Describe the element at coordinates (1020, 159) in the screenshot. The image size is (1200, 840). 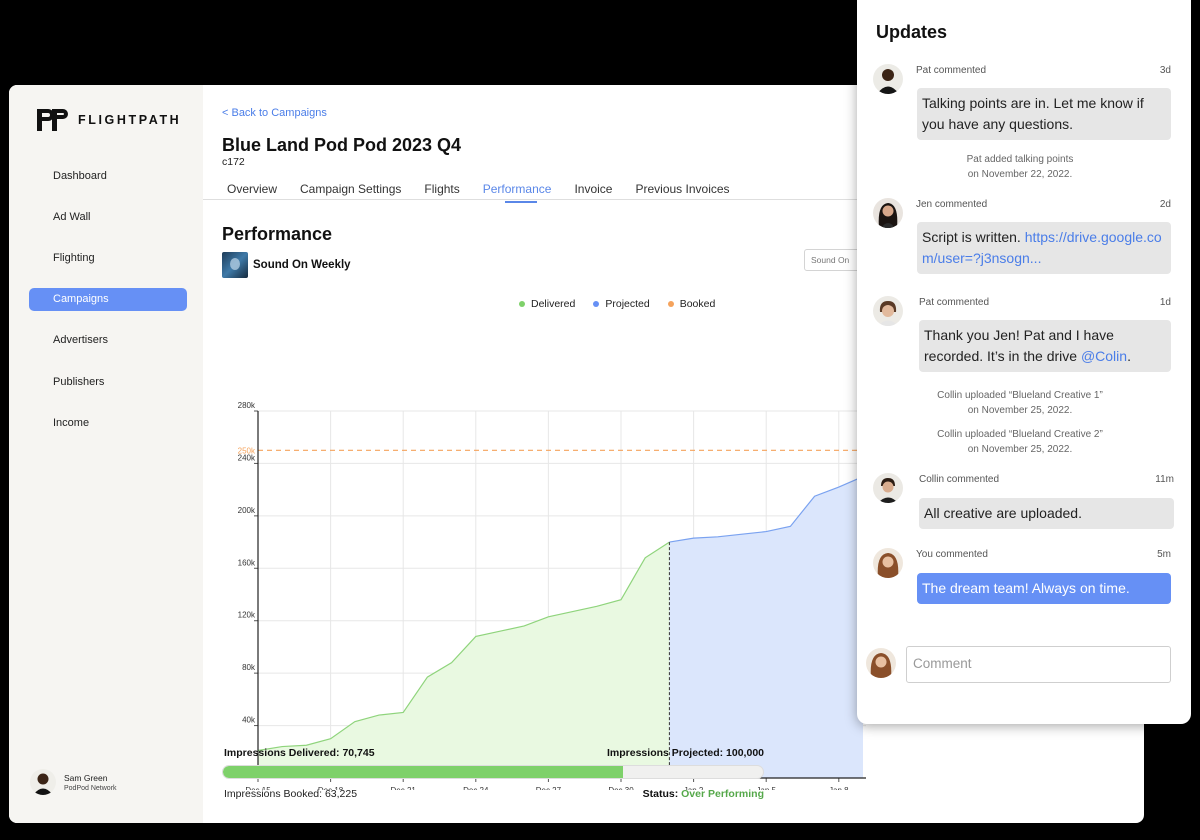
I see `activity-note-line: Pat added talking points` at that location.